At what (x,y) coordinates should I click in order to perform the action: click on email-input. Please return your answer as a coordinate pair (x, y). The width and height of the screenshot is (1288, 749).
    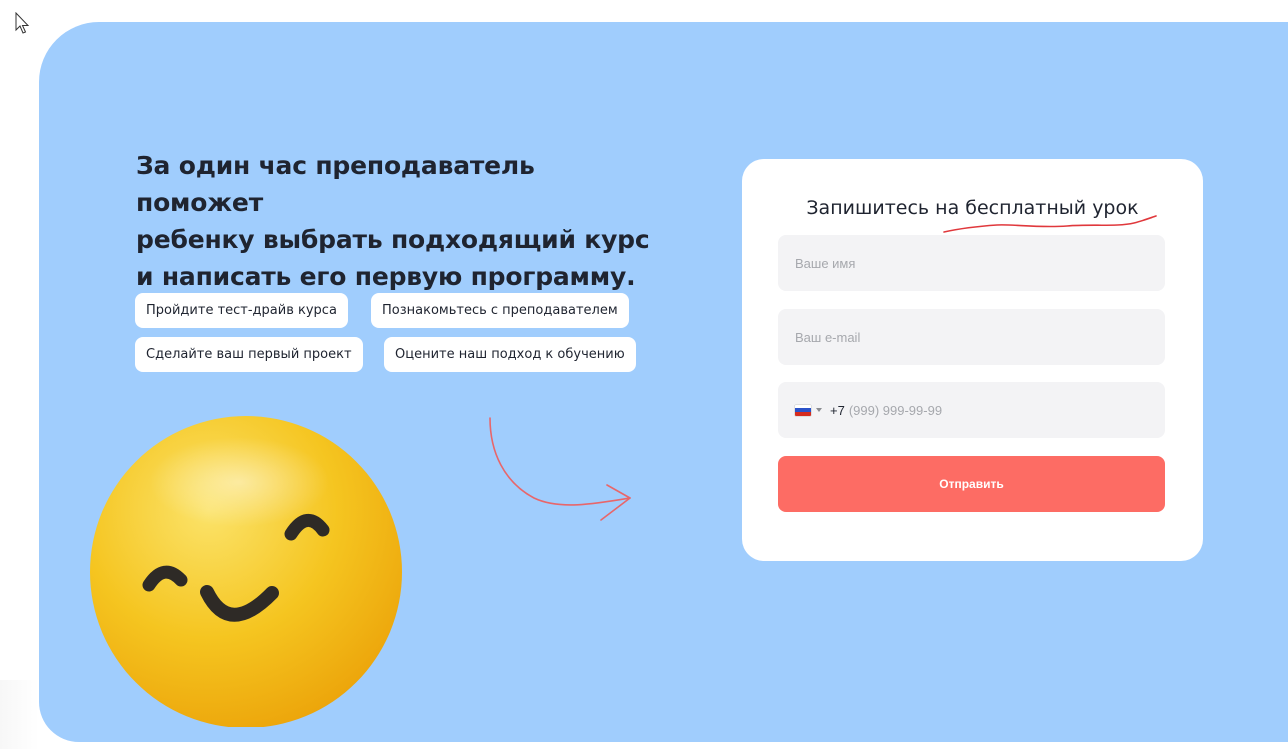
    Looking at the image, I should click on (971, 337).